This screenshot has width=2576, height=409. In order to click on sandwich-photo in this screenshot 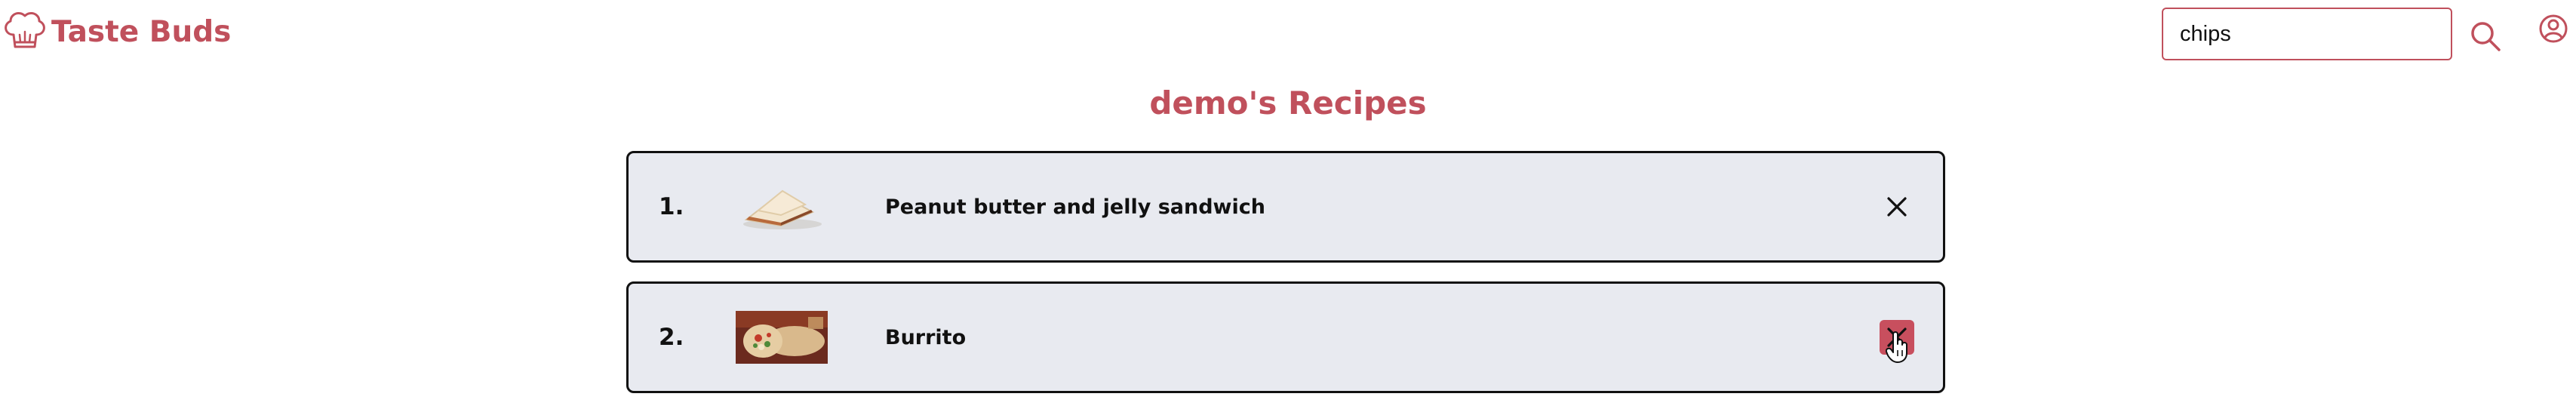, I will do `click(782, 206)`.